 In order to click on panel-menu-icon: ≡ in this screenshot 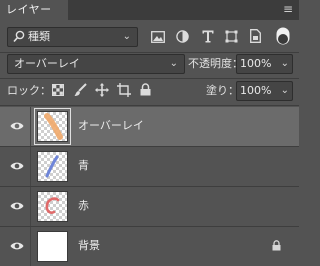, I will do `click(288, 9)`.